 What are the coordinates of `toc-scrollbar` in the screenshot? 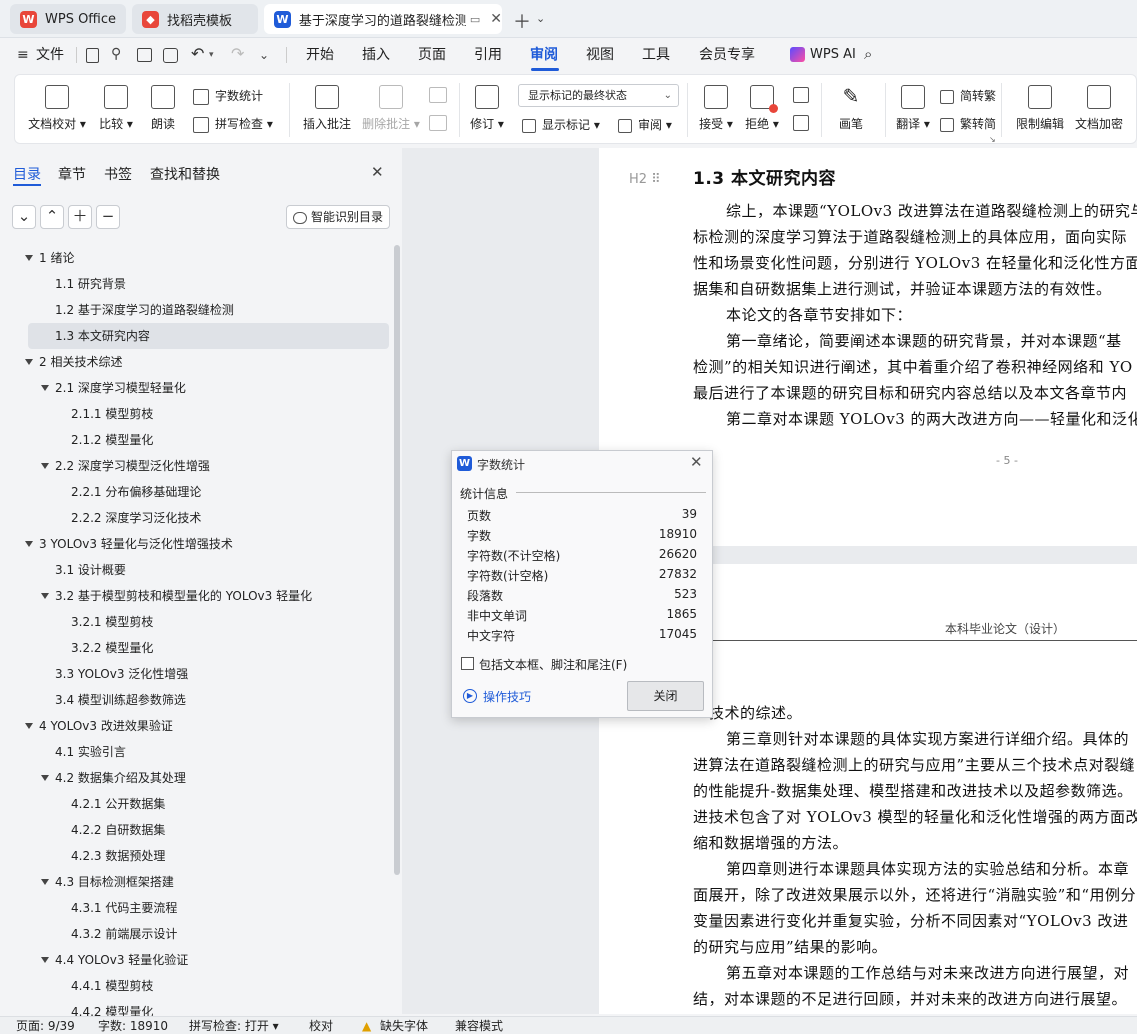 It's located at (397, 560).